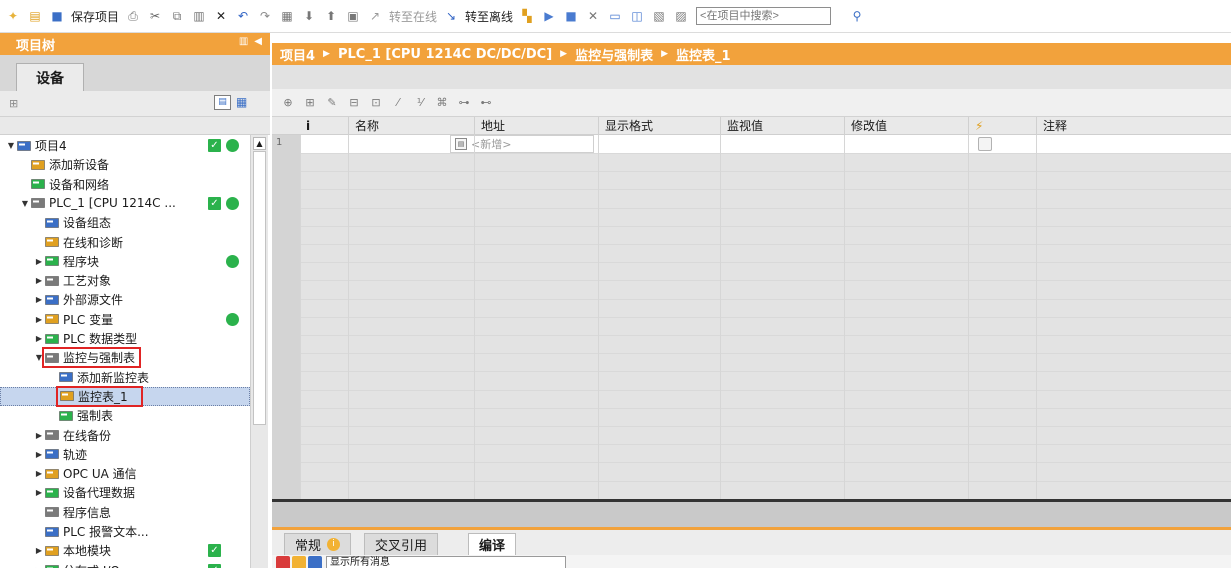  Describe the element at coordinates (309, 16) in the screenshot. I see `download-icon: ⬇` at that location.